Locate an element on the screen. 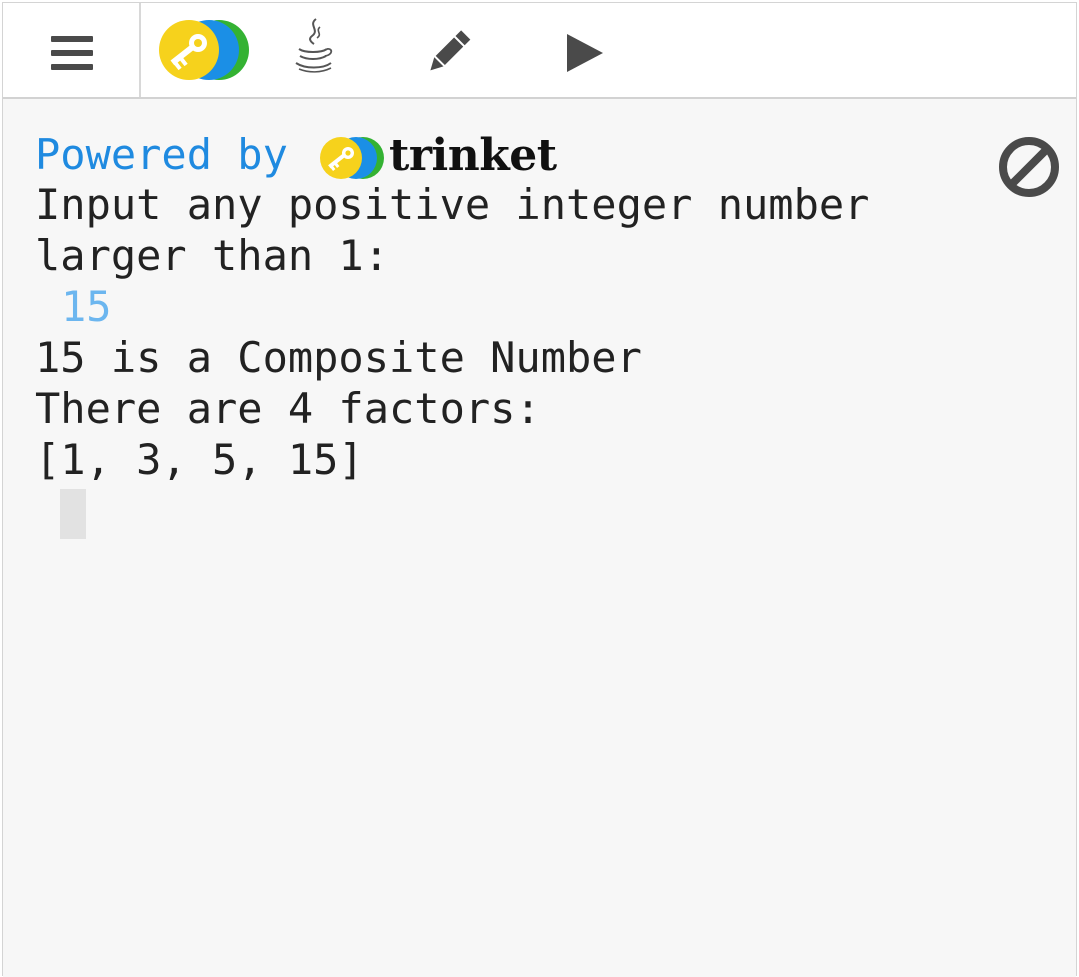  trinket-logo-icon is located at coordinates (352, 158).